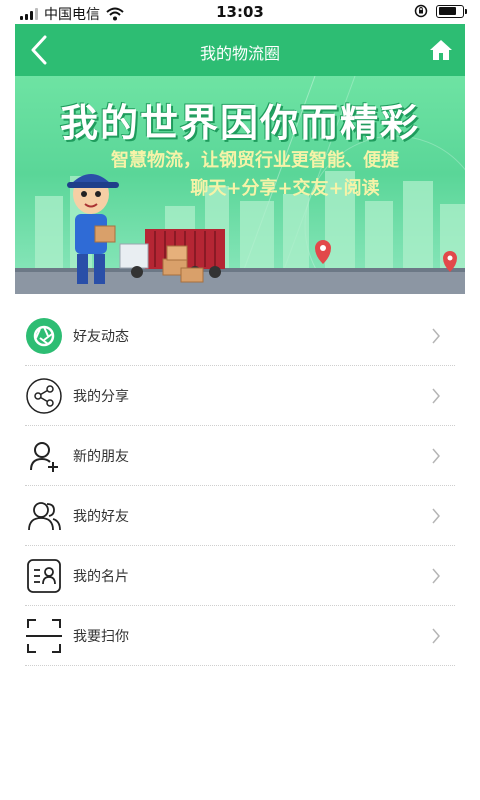 The height and width of the screenshot is (800, 480). What do you see at coordinates (44, 456) in the screenshot?
I see `add-user-icon` at bounding box center [44, 456].